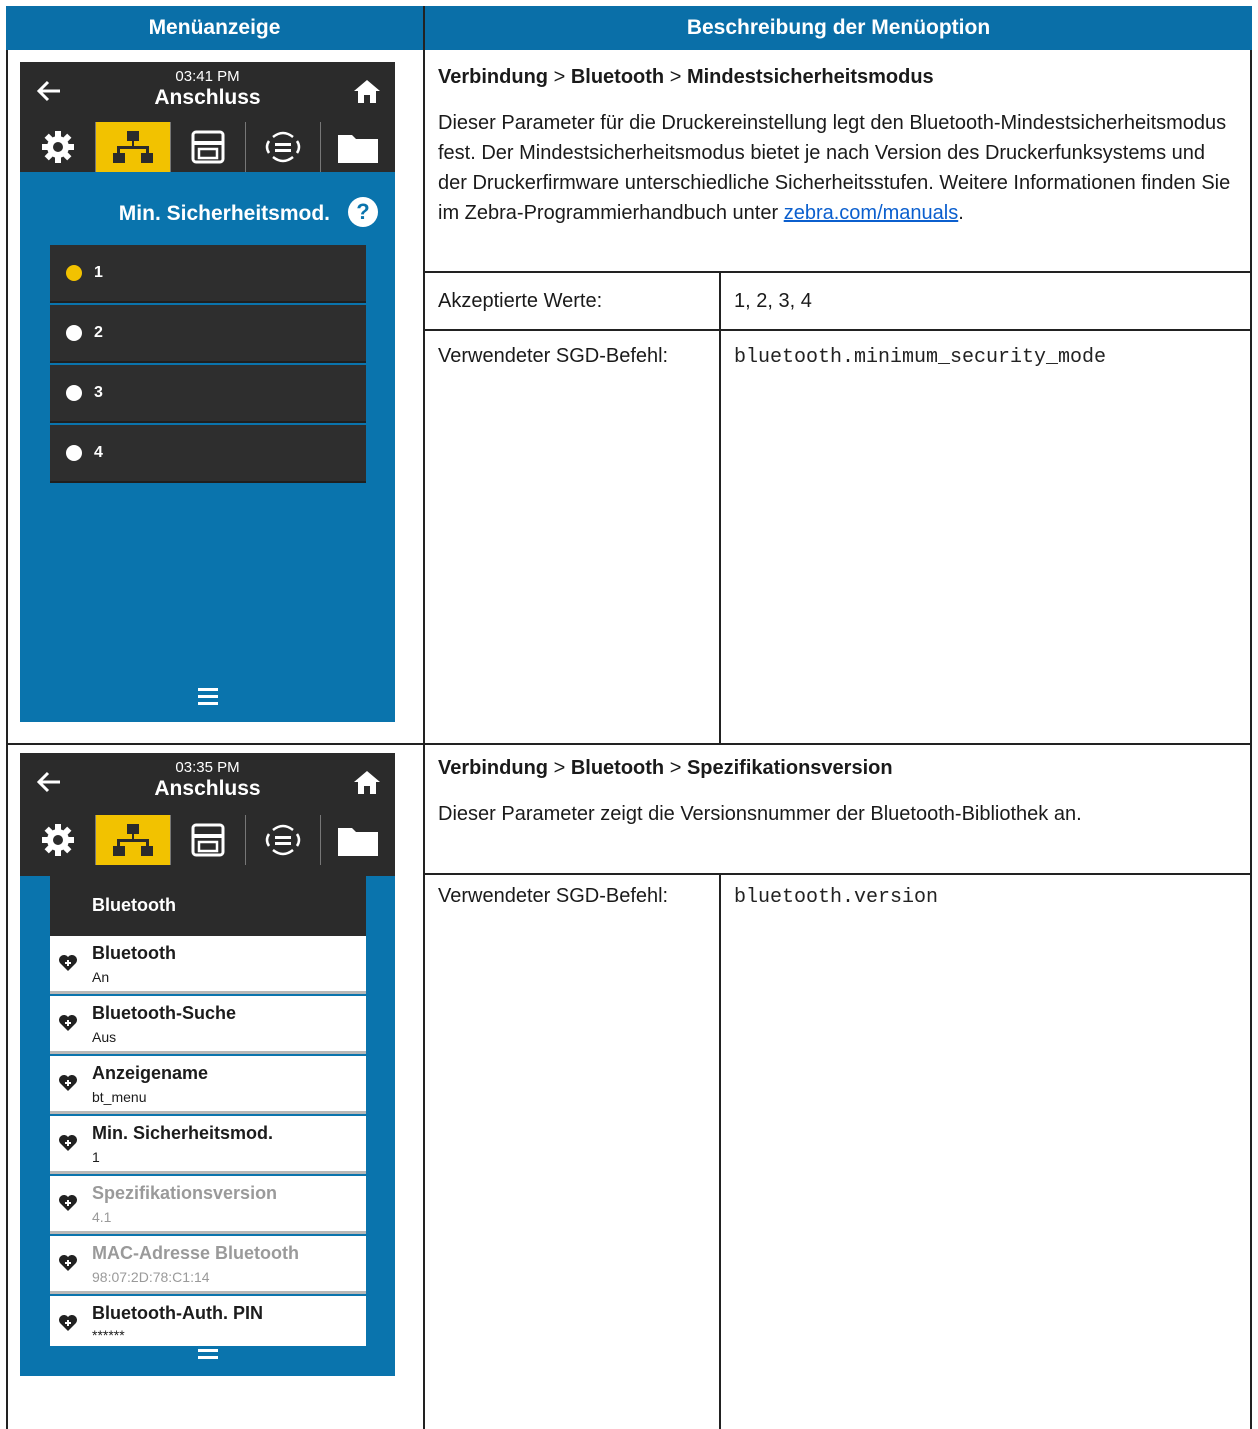  What do you see at coordinates (104, 1037) in the screenshot?
I see `item-value: Aus` at bounding box center [104, 1037].